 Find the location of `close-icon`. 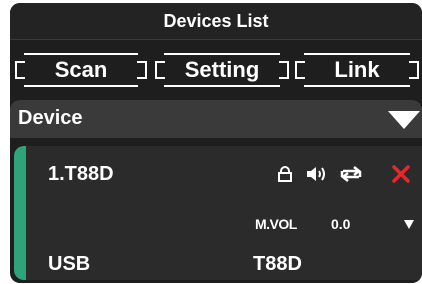

close-icon is located at coordinates (401, 174).